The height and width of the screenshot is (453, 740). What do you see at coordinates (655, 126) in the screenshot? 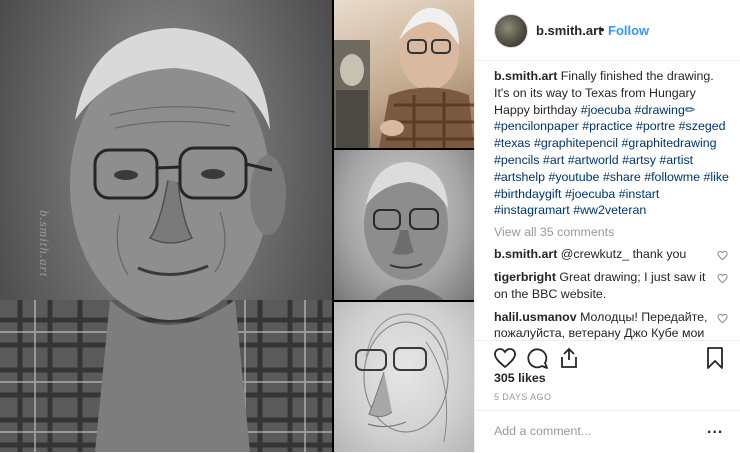
I see `hashtag-link: #portre` at bounding box center [655, 126].